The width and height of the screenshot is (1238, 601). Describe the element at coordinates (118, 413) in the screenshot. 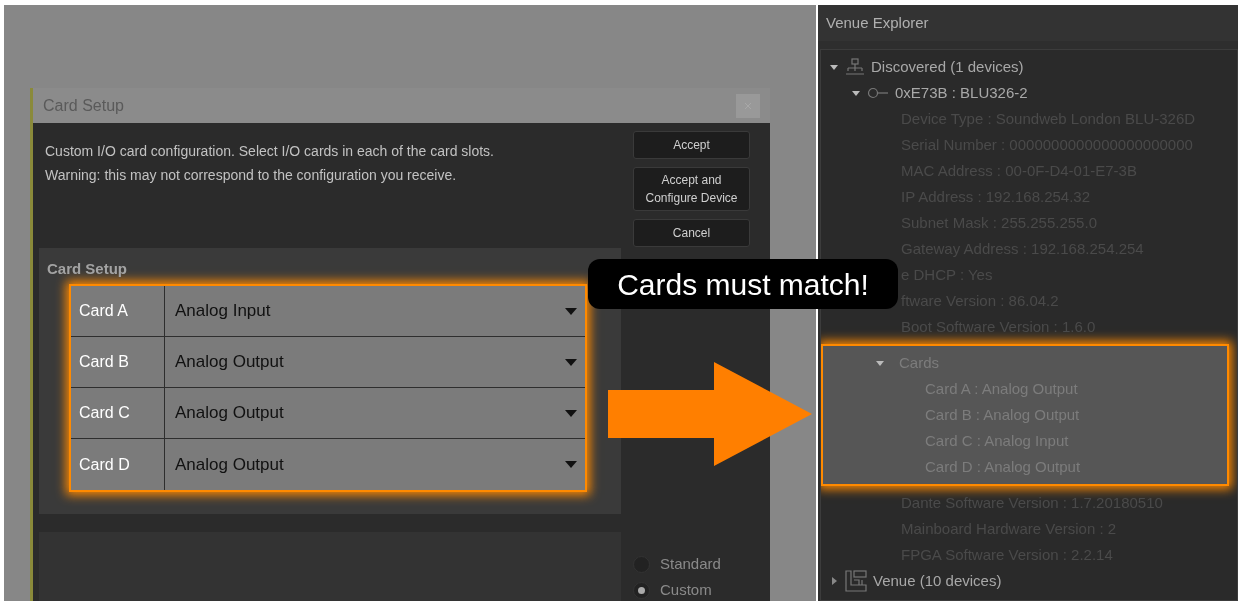

I see `slot-label: Card C` at that location.